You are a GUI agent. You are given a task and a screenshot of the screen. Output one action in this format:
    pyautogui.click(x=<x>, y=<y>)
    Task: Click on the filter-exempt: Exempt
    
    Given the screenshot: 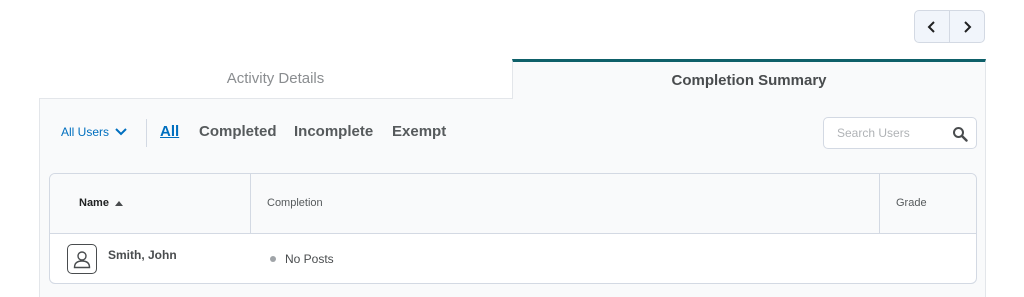 What is the action you would take?
    pyautogui.click(x=419, y=131)
    